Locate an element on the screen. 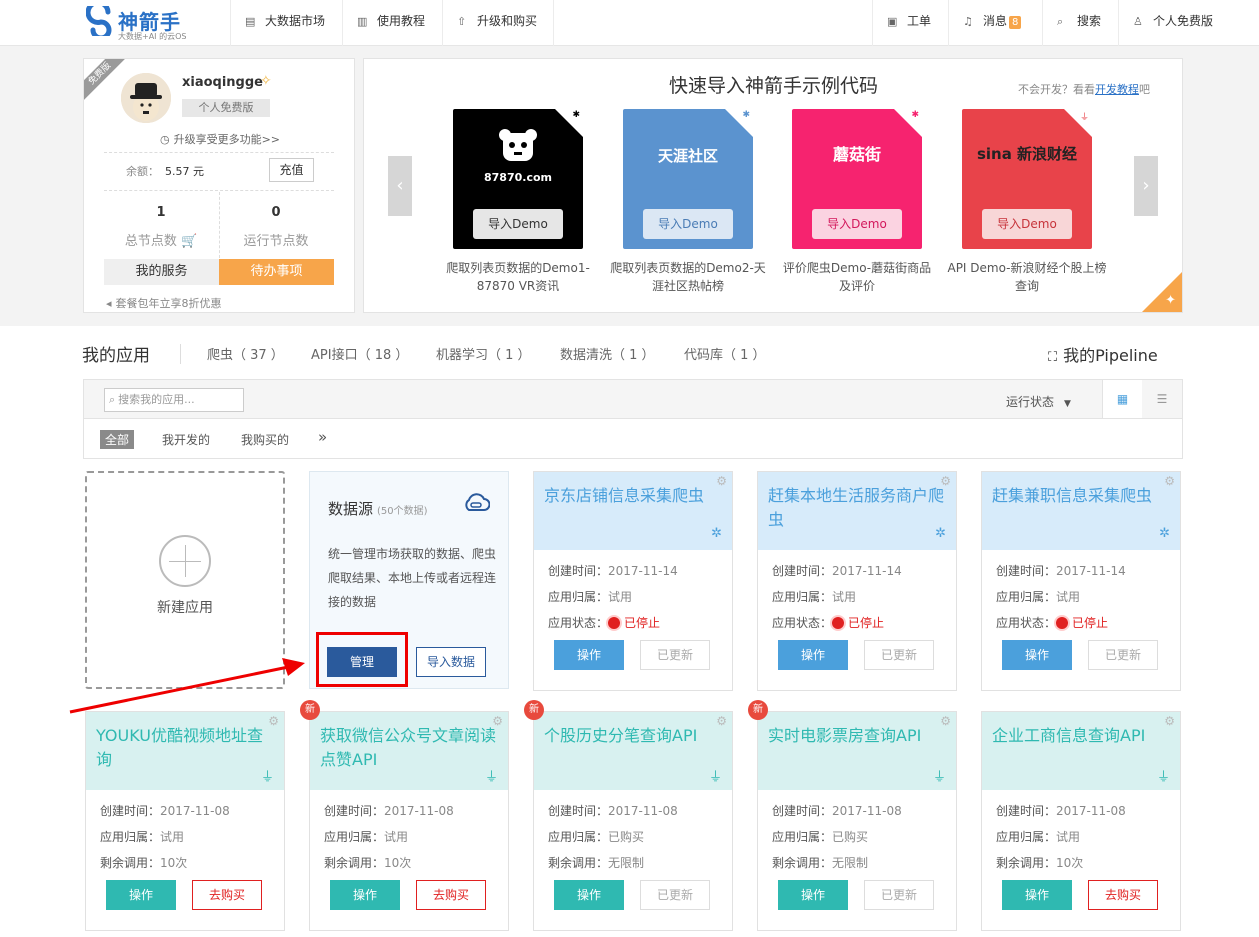 This screenshot has height=937, width=1259. card-title: 企业工商信息查询API is located at coordinates (1083, 736).